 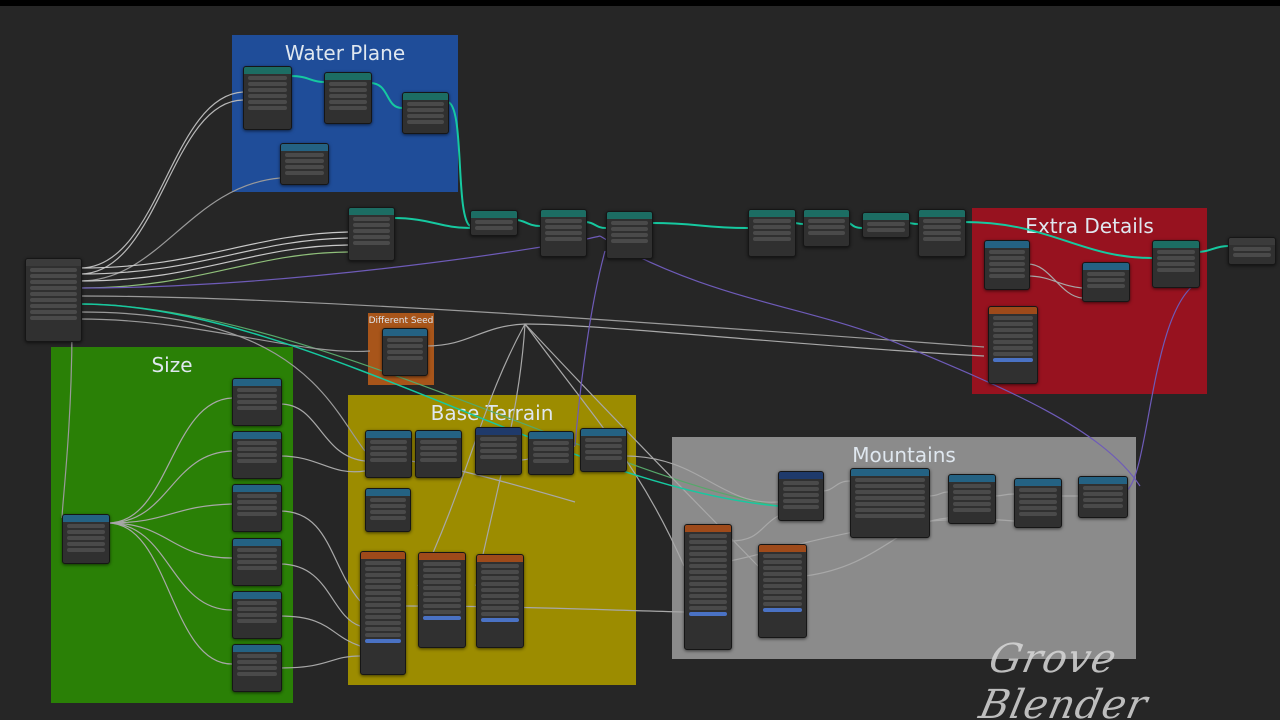 I want to click on node-noise-mountains, so click(x=782, y=591).